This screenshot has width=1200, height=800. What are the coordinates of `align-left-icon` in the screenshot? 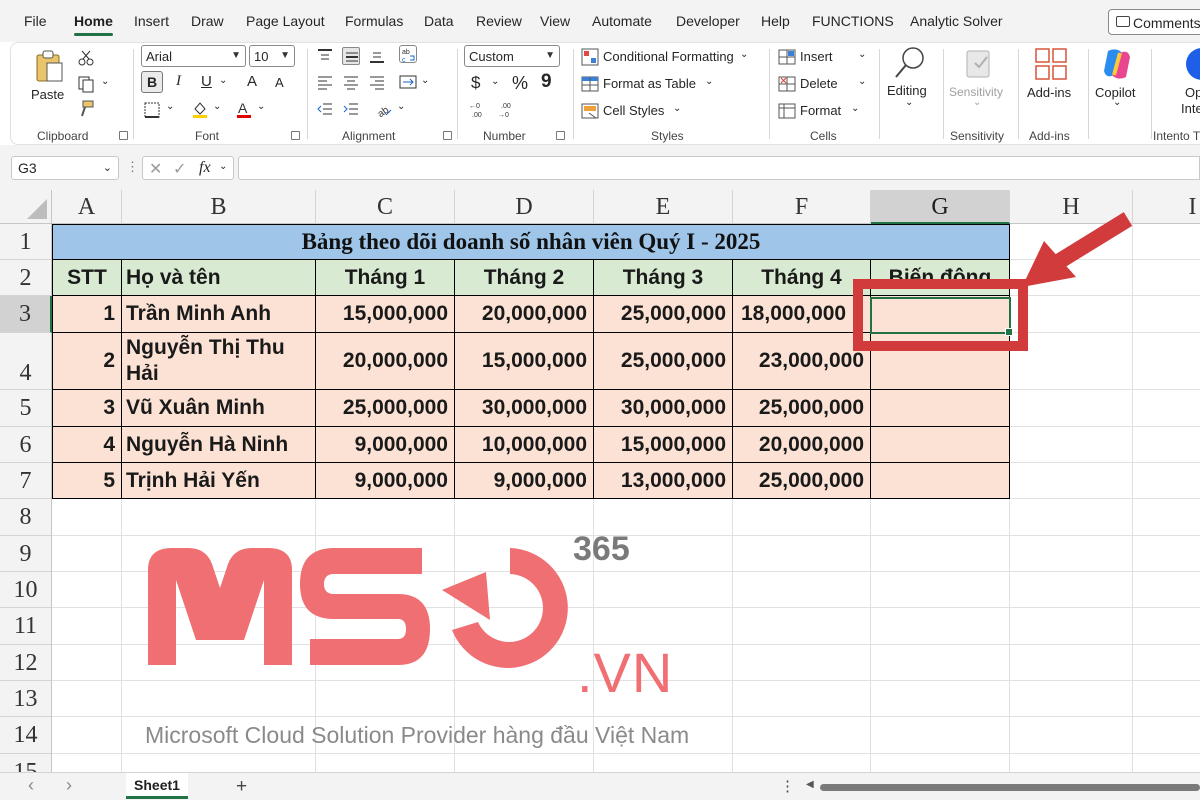 It's located at (325, 82).